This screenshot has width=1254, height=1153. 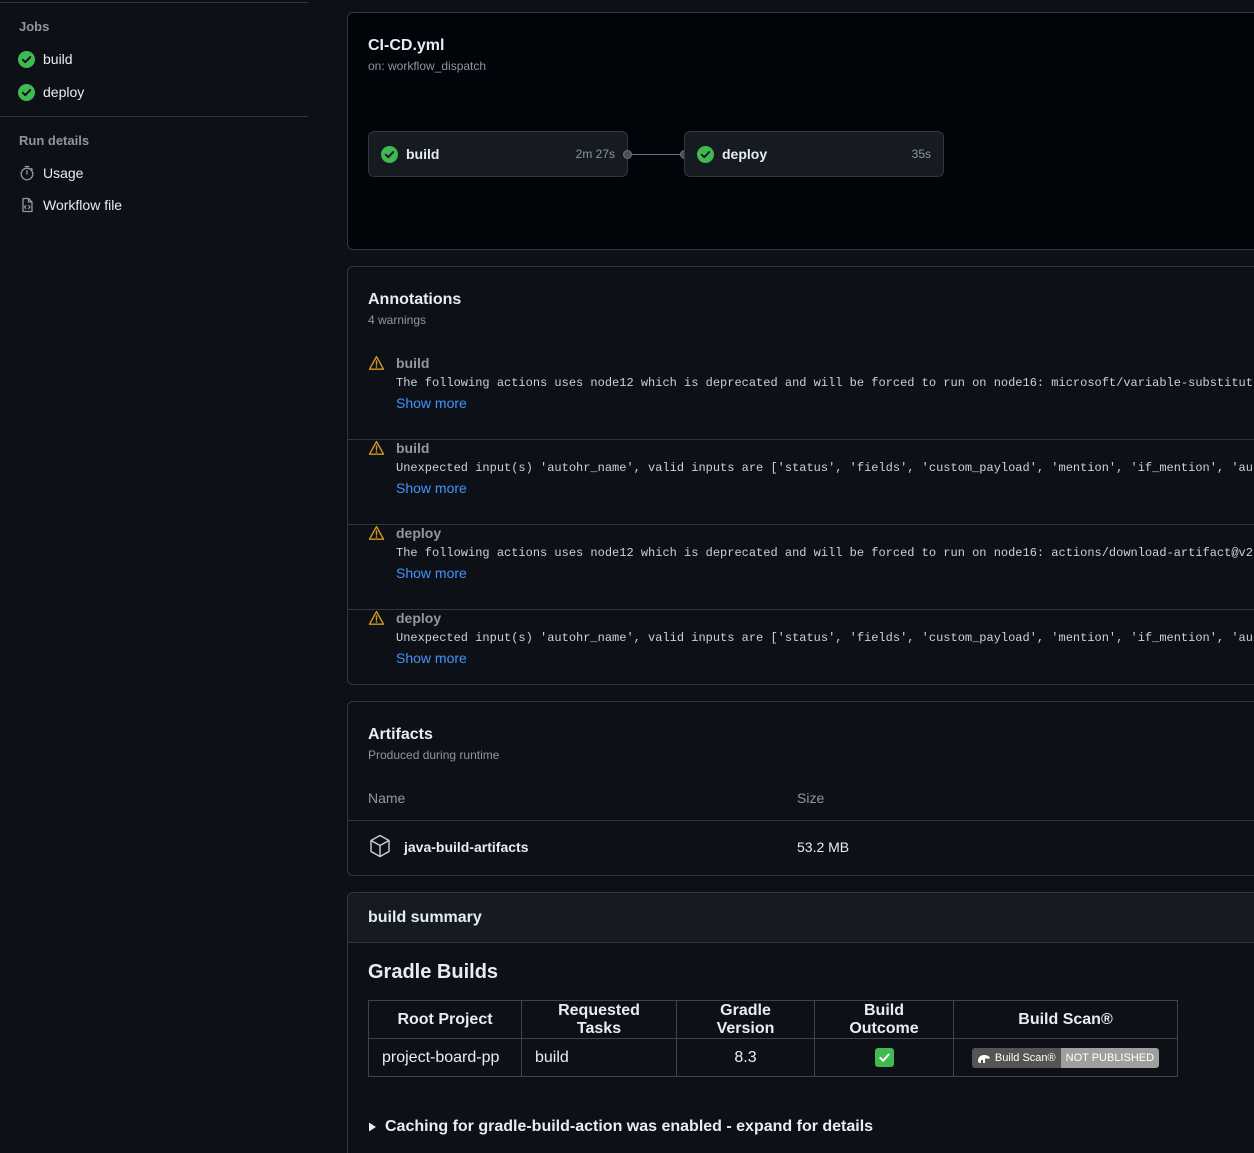 I want to click on annotations-title: Annotations, so click(x=415, y=299).